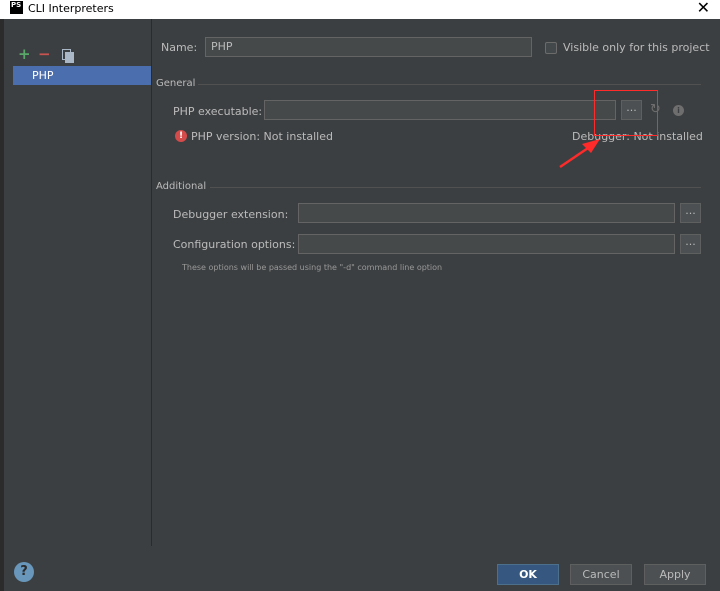  I want to click on additional-divider, so click(455, 187).